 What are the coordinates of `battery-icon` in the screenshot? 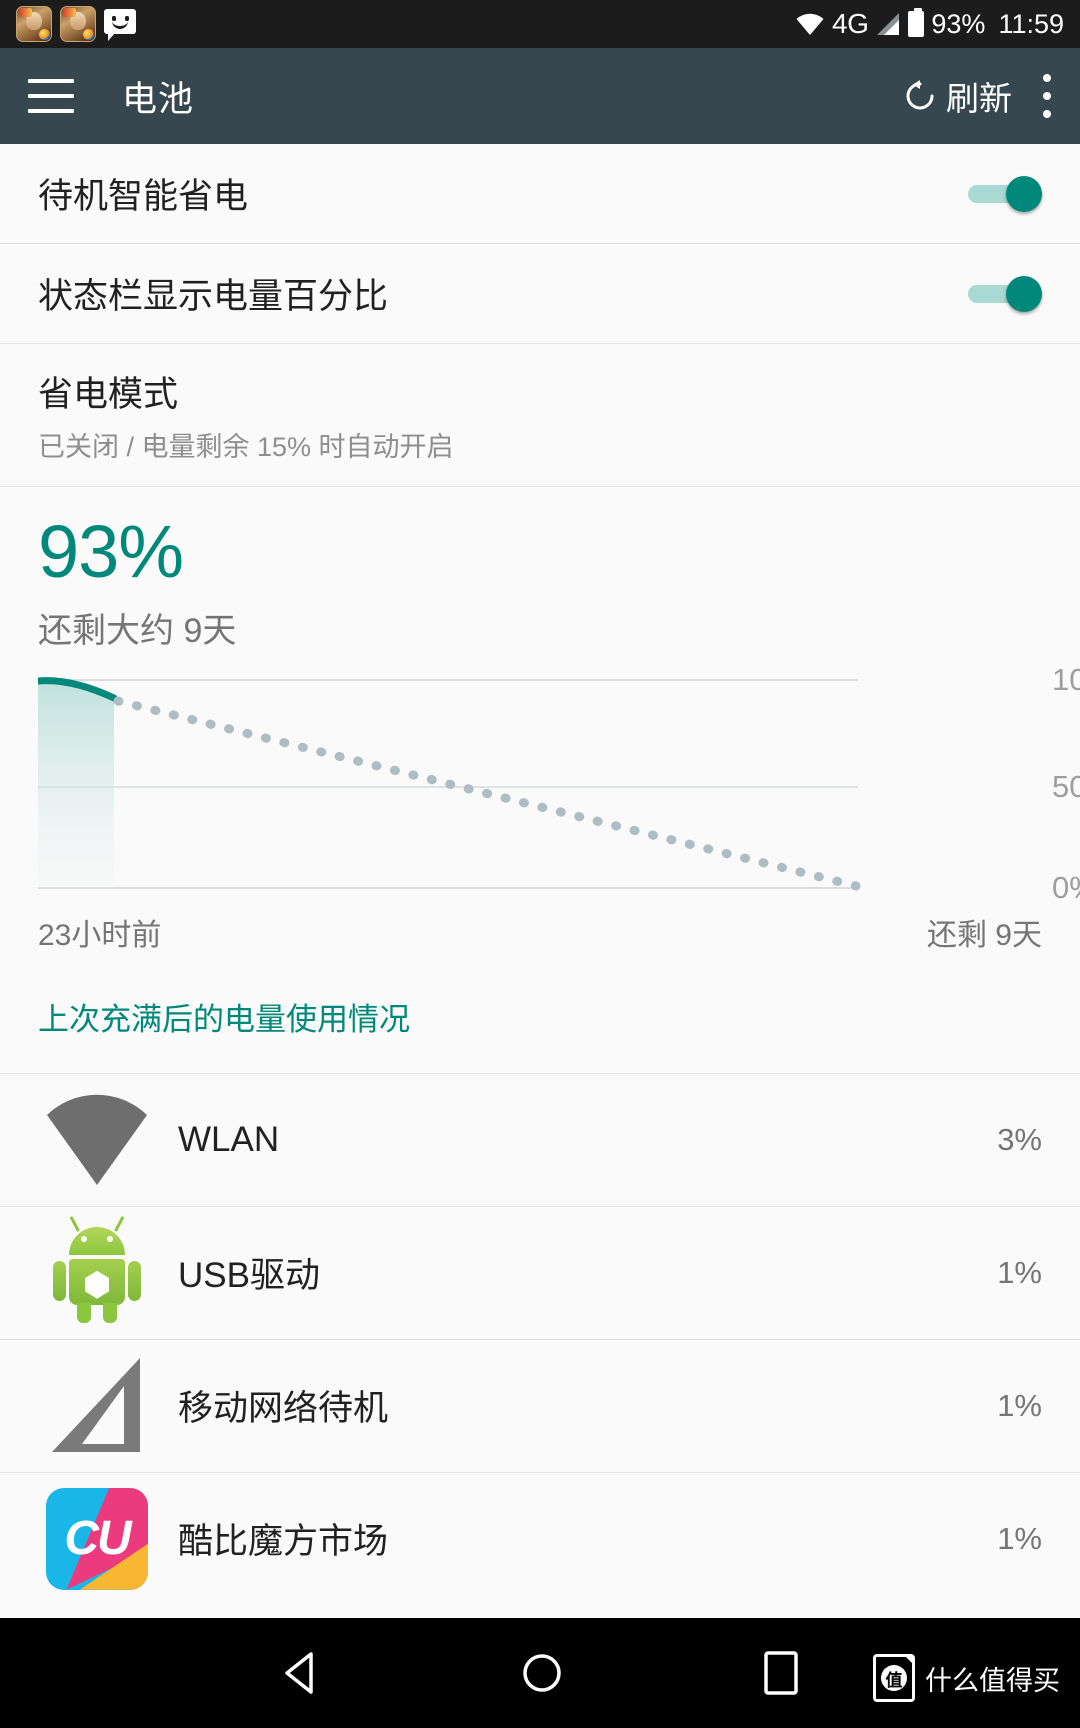 It's located at (916, 22).